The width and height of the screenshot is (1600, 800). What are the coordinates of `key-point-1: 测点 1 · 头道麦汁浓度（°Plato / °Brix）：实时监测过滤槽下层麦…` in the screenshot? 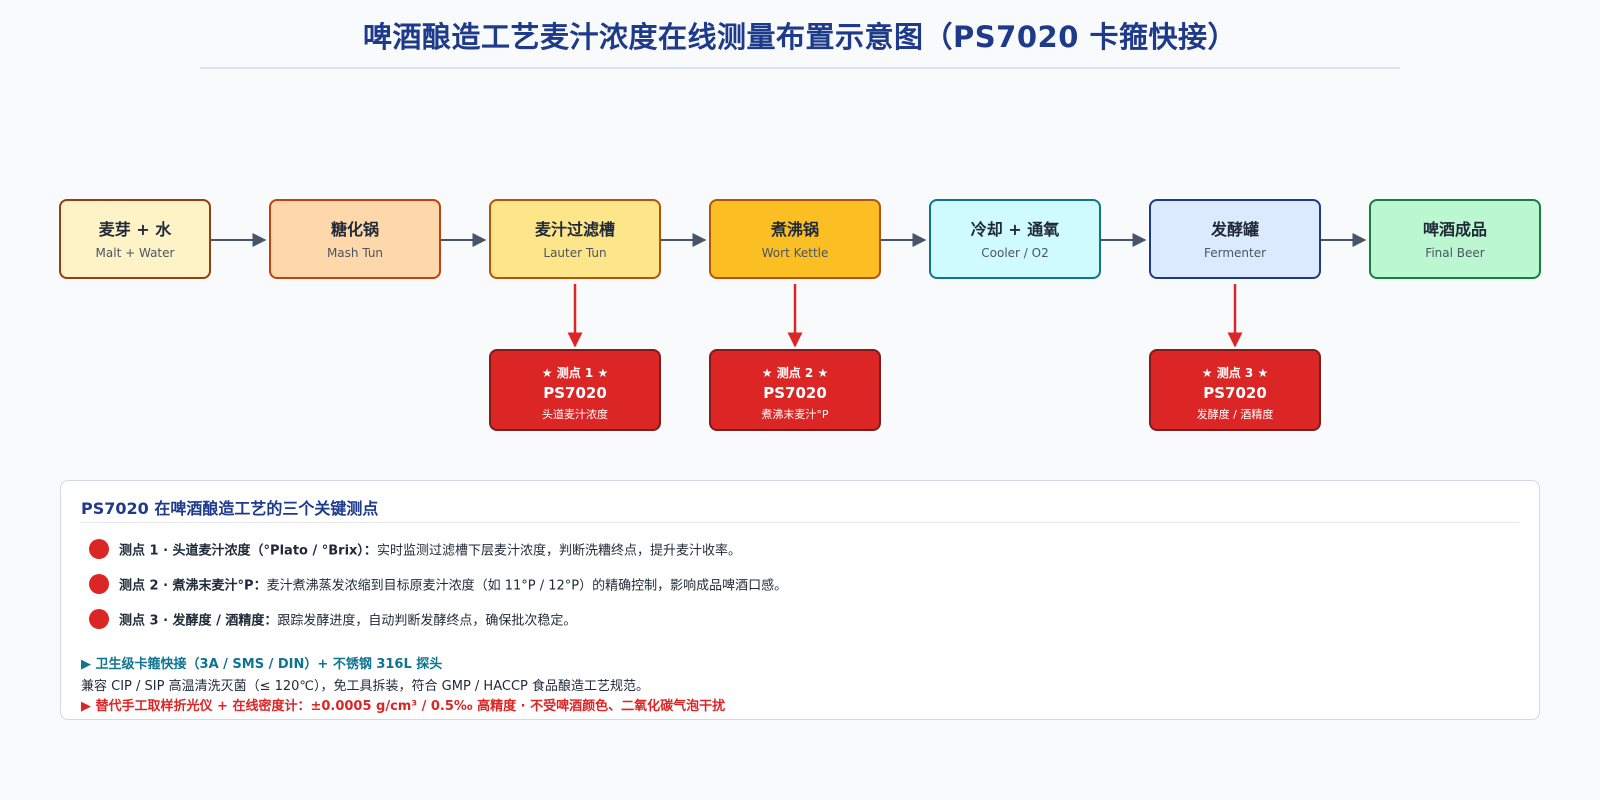 It's located at (415, 551).